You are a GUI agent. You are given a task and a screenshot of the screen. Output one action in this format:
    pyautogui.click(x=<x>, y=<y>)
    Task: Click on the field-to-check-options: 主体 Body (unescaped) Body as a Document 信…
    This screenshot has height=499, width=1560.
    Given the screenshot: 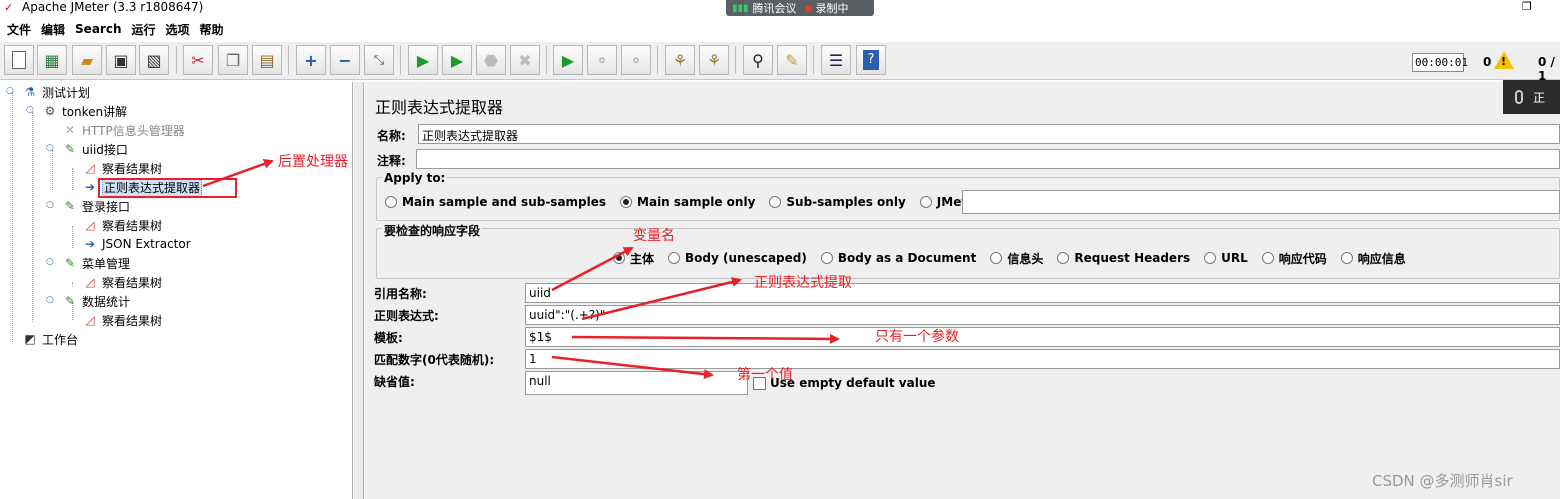 What is the action you would take?
    pyautogui.click(x=1016, y=258)
    